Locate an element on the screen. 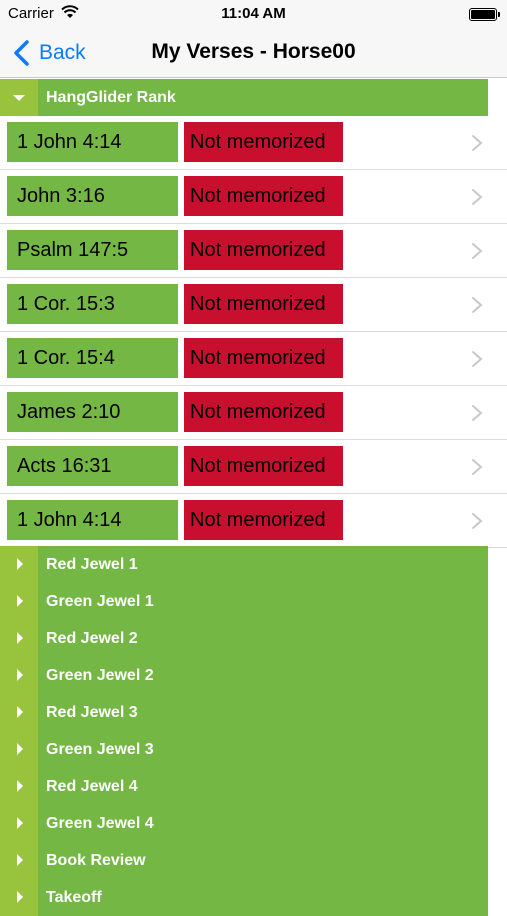 This screenshot has width=507, height=916. section-header-red-jewel-4: Red Jewel 4 is located at coordinates (244, 786).